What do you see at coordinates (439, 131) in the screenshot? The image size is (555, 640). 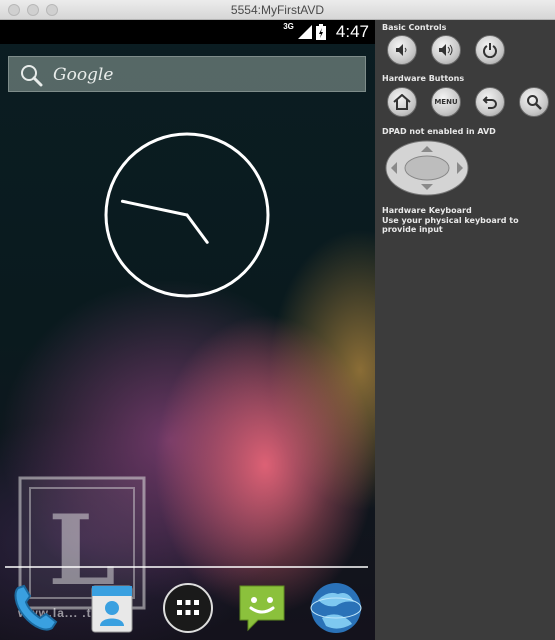 I see `dpad-note: DPAD not enabled in AVD` at bounding box center [439, 131].